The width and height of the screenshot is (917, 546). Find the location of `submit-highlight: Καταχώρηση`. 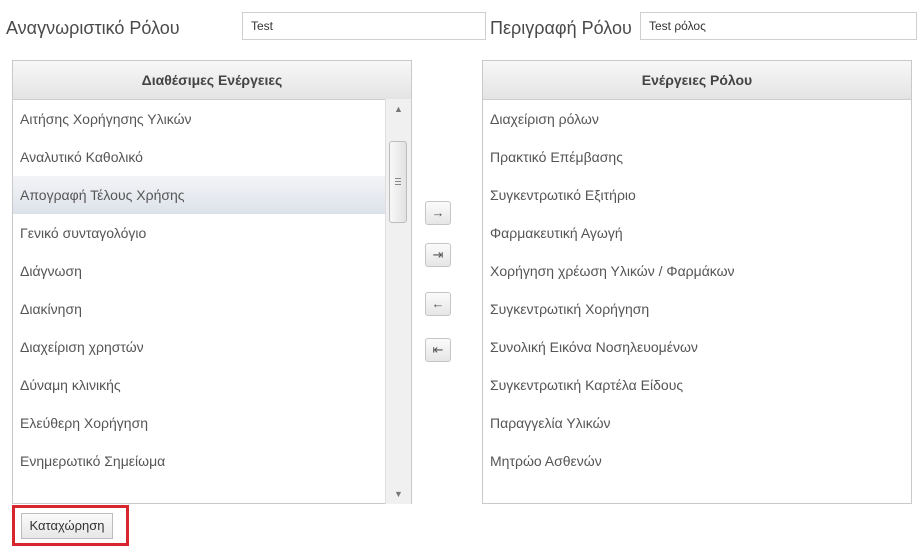

submit-highlight: Καταχώρηση is located at coordinates (70, 525).